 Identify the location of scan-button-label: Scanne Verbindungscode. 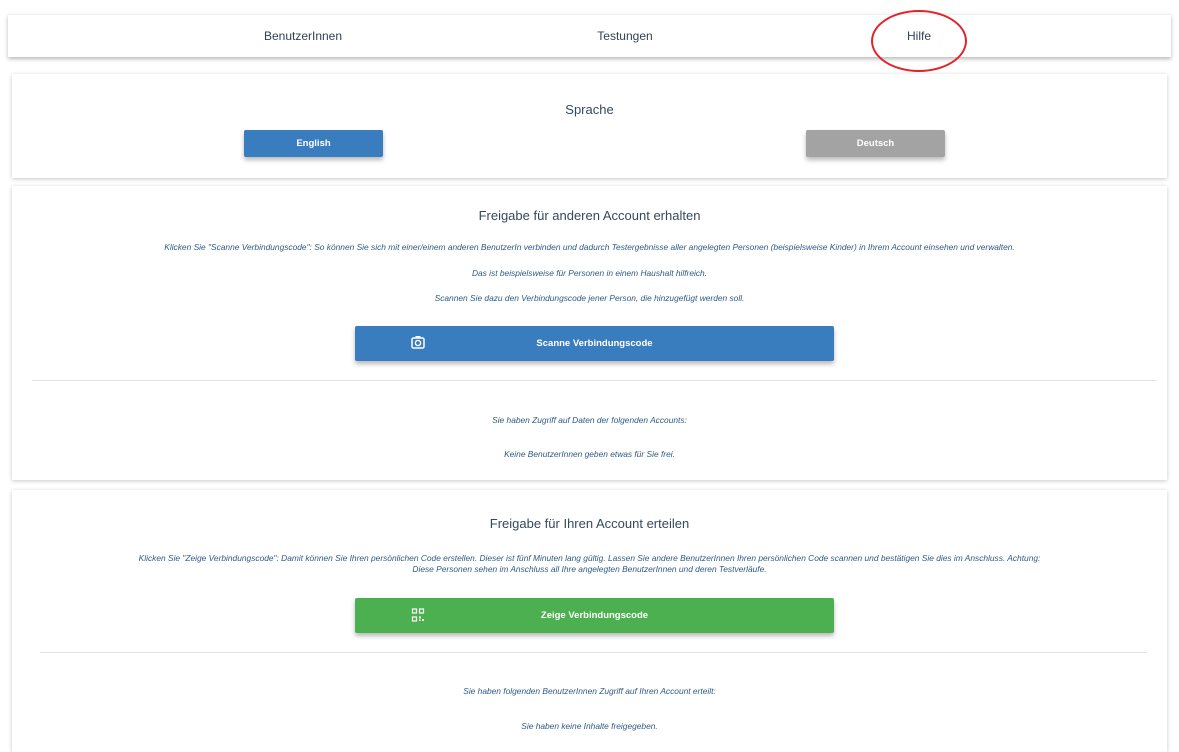
(594, 343).